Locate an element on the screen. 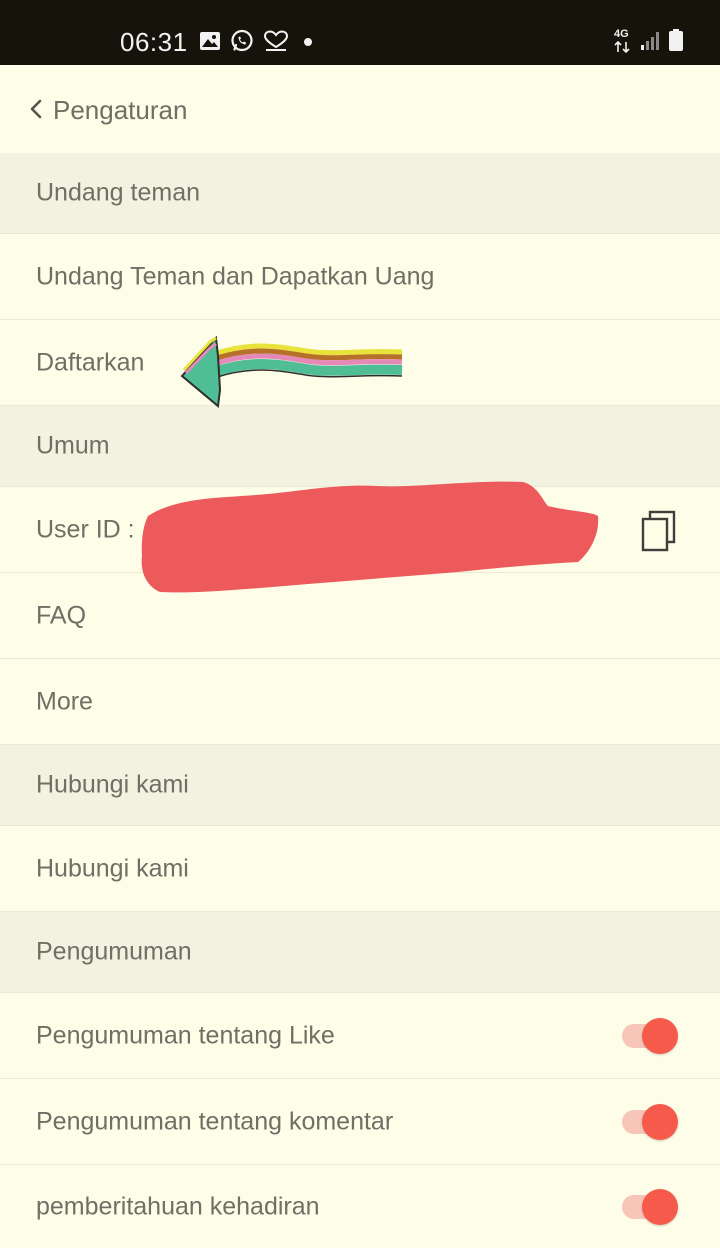 Image resolution: width=720 pixels, height=1248 pixels. section-header-label: Undang teman is located at coordinates (118, 192).